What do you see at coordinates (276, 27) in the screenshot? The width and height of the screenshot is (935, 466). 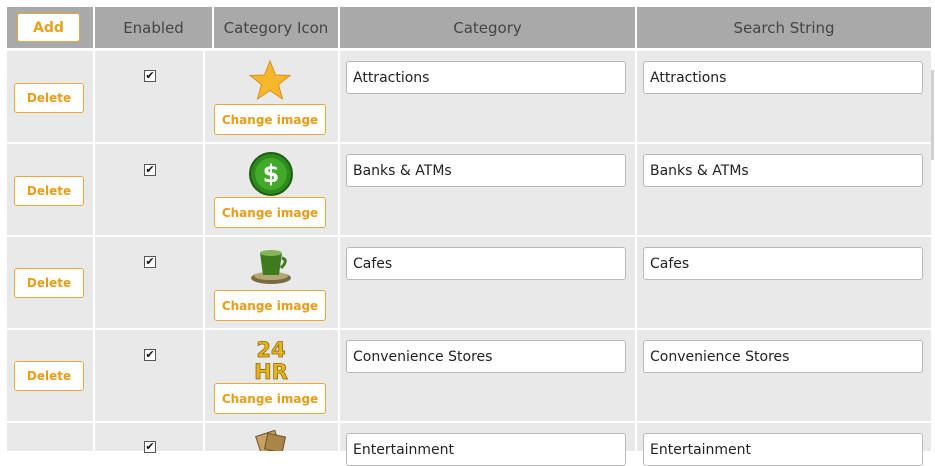 I see `header-category-icon: Category Icon` at bounding box center [276, 27].